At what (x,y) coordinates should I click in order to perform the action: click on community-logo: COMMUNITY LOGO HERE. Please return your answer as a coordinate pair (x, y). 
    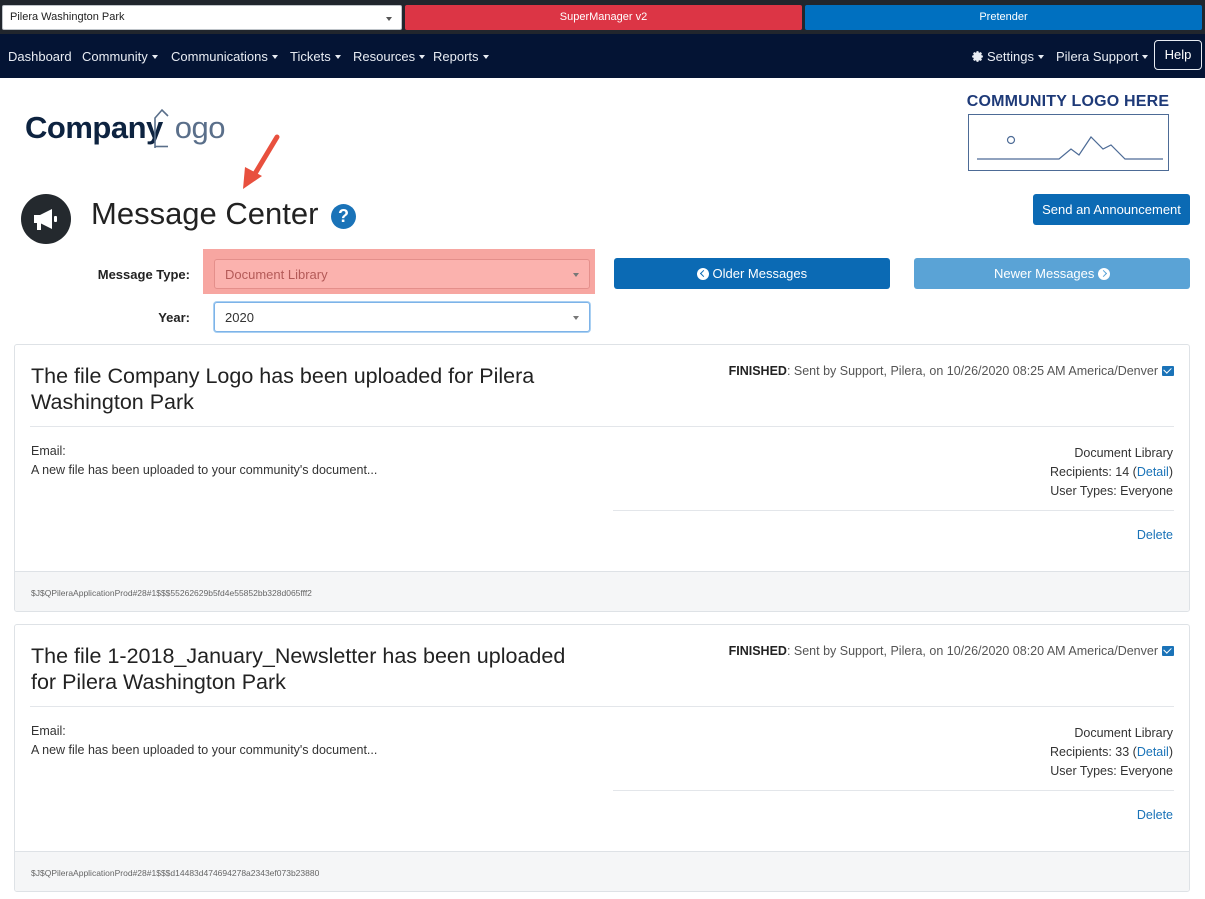
    Looking at the image, I should click on (1068, 132).